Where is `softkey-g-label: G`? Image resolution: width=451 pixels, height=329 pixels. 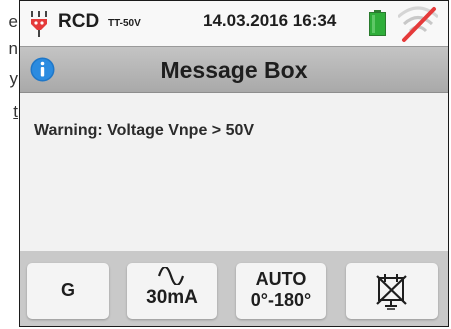
softkey-g-label: G is located at coordinates (67, 290).